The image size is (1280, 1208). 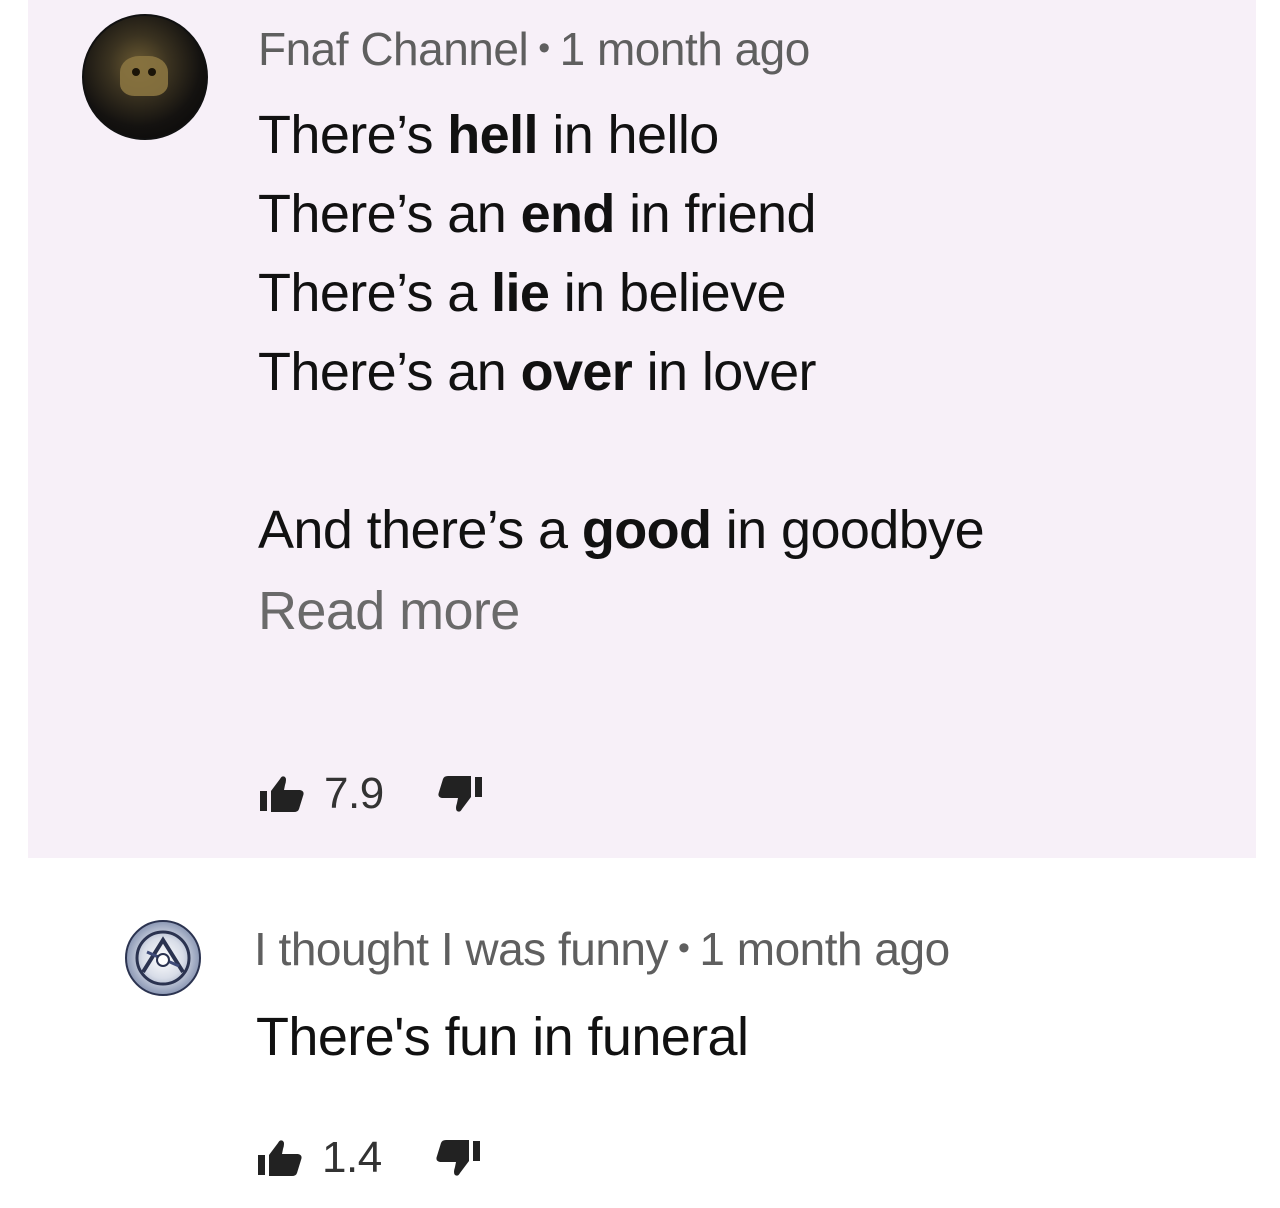 I want to click on like-count: 7.9, so click(x=354, y=793).